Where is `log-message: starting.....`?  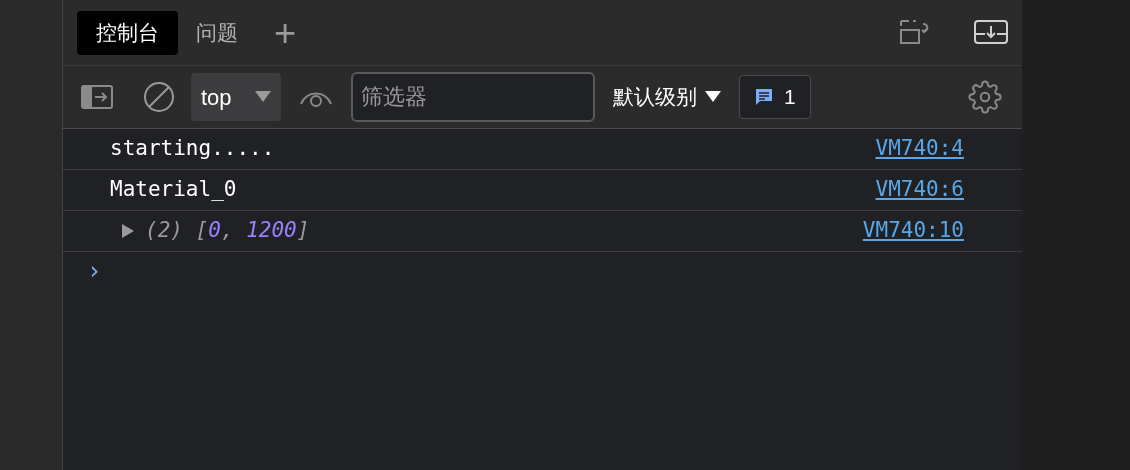 log-message: starting..... is located at coordinates (192, 149).